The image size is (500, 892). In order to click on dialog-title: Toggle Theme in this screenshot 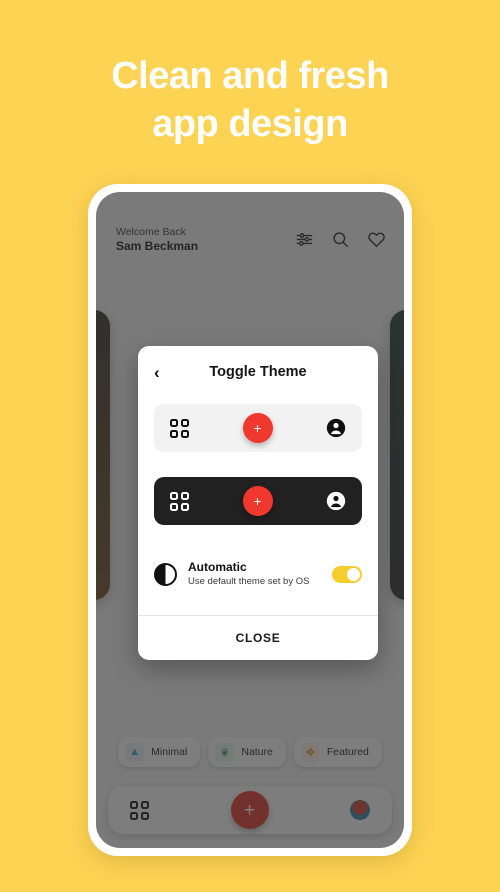, I will do `click(258, 372)`.